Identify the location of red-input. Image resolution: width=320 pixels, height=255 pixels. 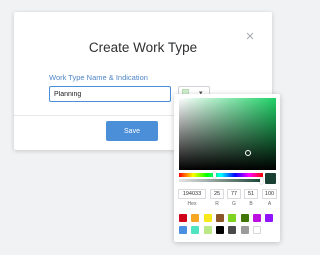
(217, 194).